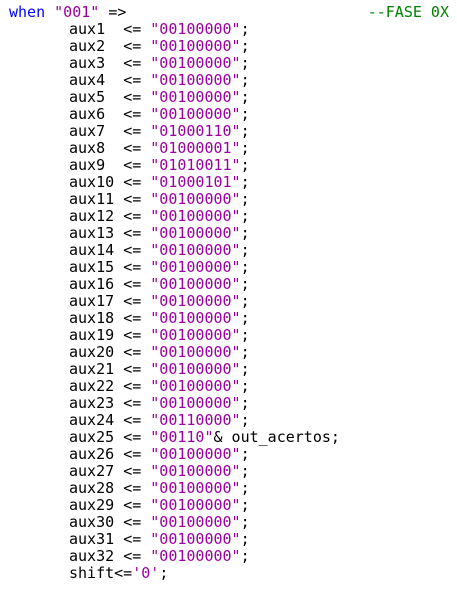 The width and height of the screenshot is (457, 589). Describe the element at coordinates (195, 148) in the screenshot. I see `assigned-value: "01000001"` at that location.